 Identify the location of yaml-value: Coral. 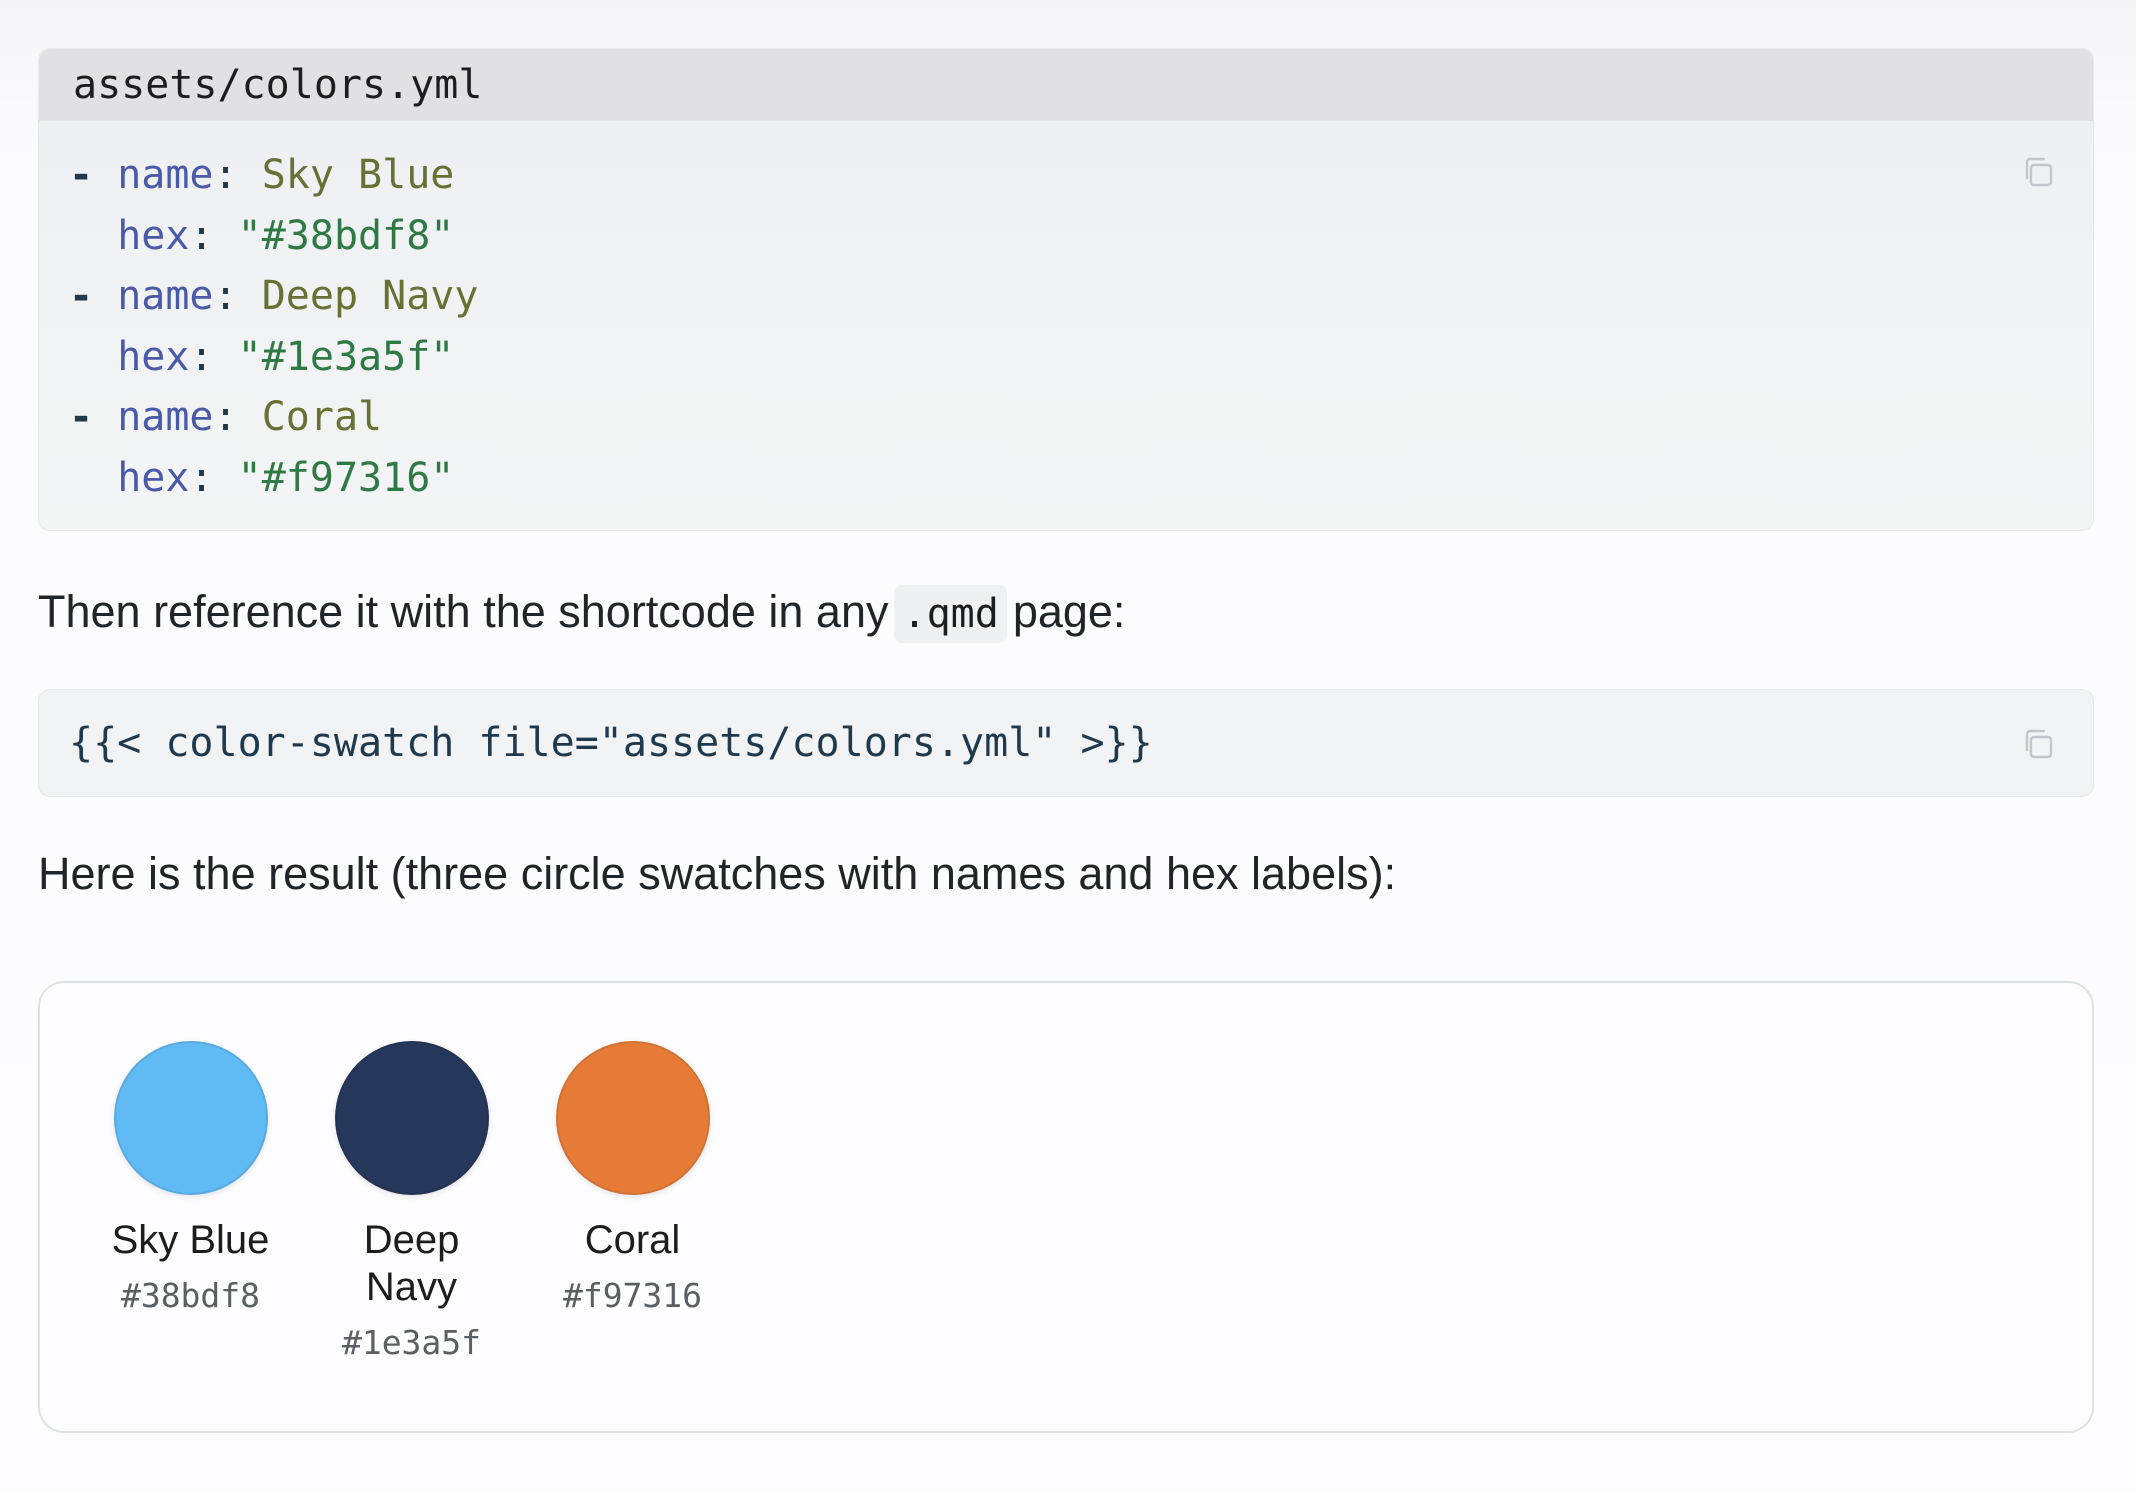
(322, 417).